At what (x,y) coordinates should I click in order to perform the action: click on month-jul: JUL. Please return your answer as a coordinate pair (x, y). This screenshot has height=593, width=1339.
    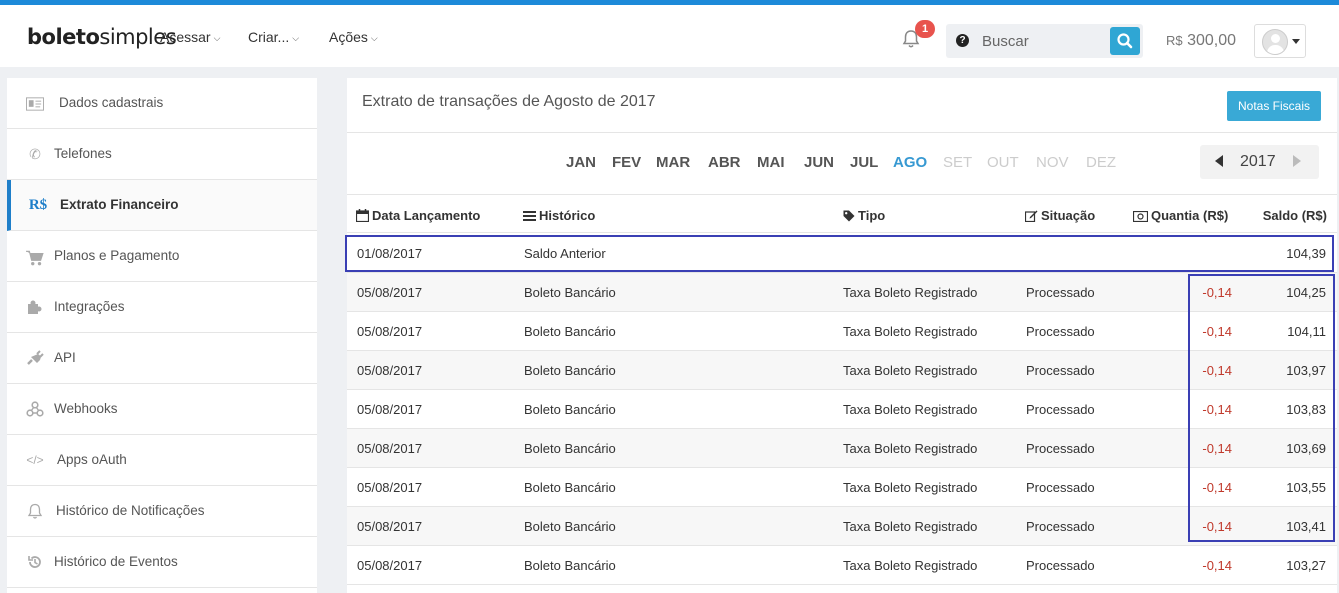
    Looking at the image, I should click on (864, 162).